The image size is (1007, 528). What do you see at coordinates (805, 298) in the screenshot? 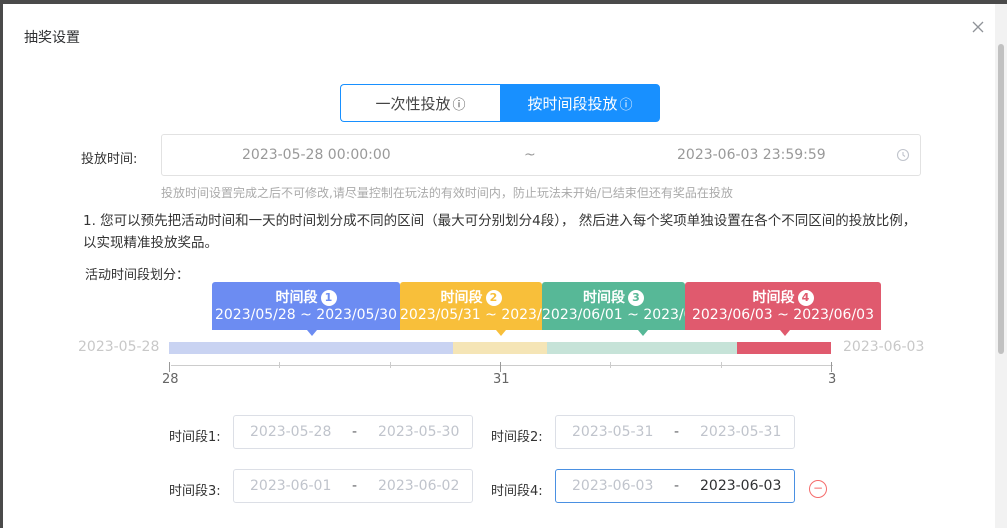
I see `segment-number-badge: 4` at bounding box center [805, 298].